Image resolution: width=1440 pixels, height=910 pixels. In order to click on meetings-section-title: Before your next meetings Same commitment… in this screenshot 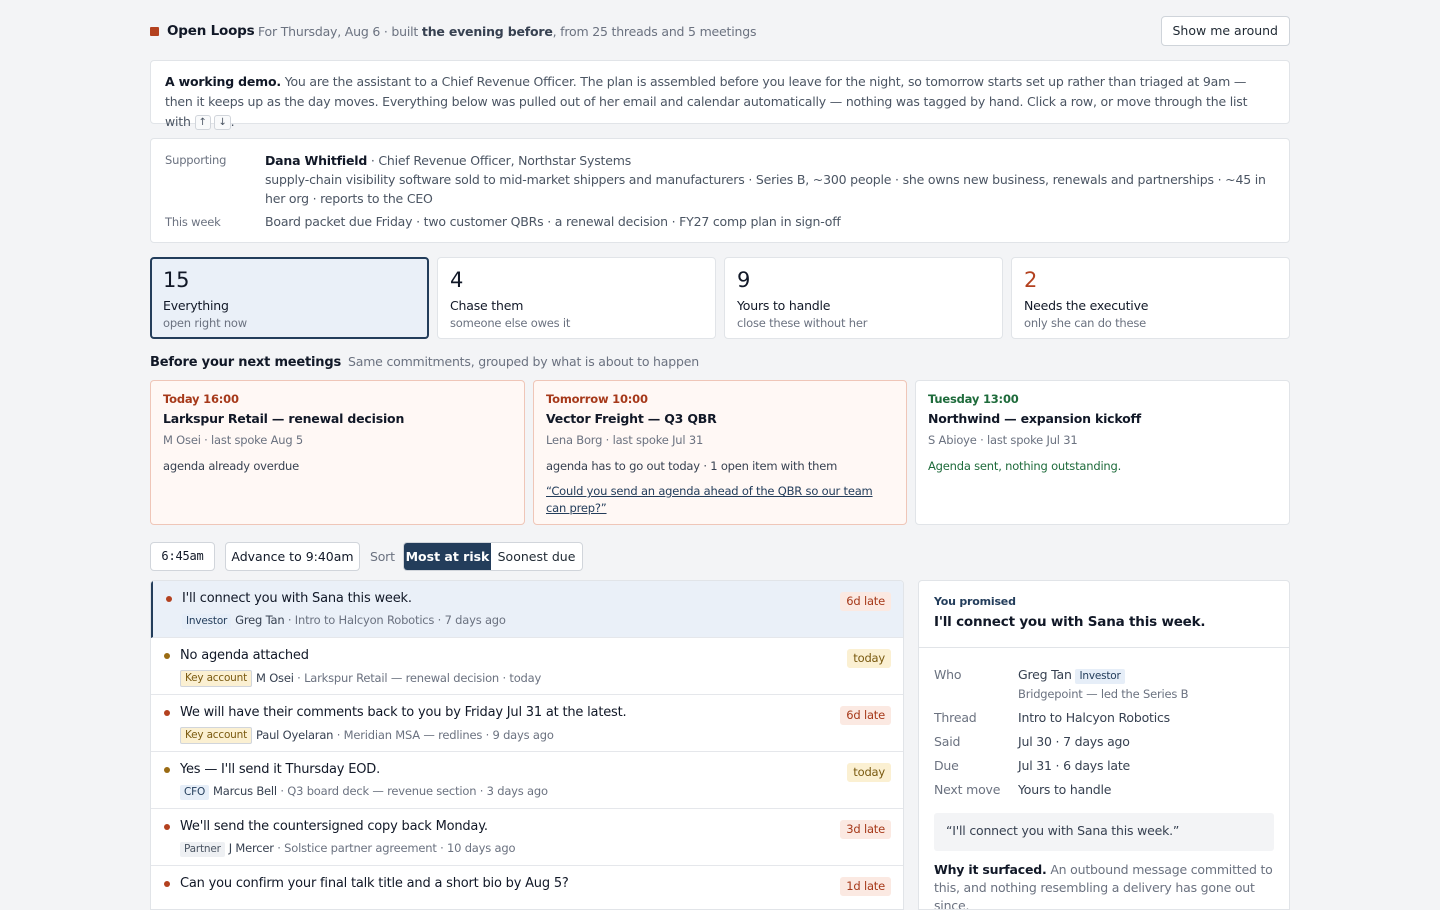, I will do `click(424, 362)`.